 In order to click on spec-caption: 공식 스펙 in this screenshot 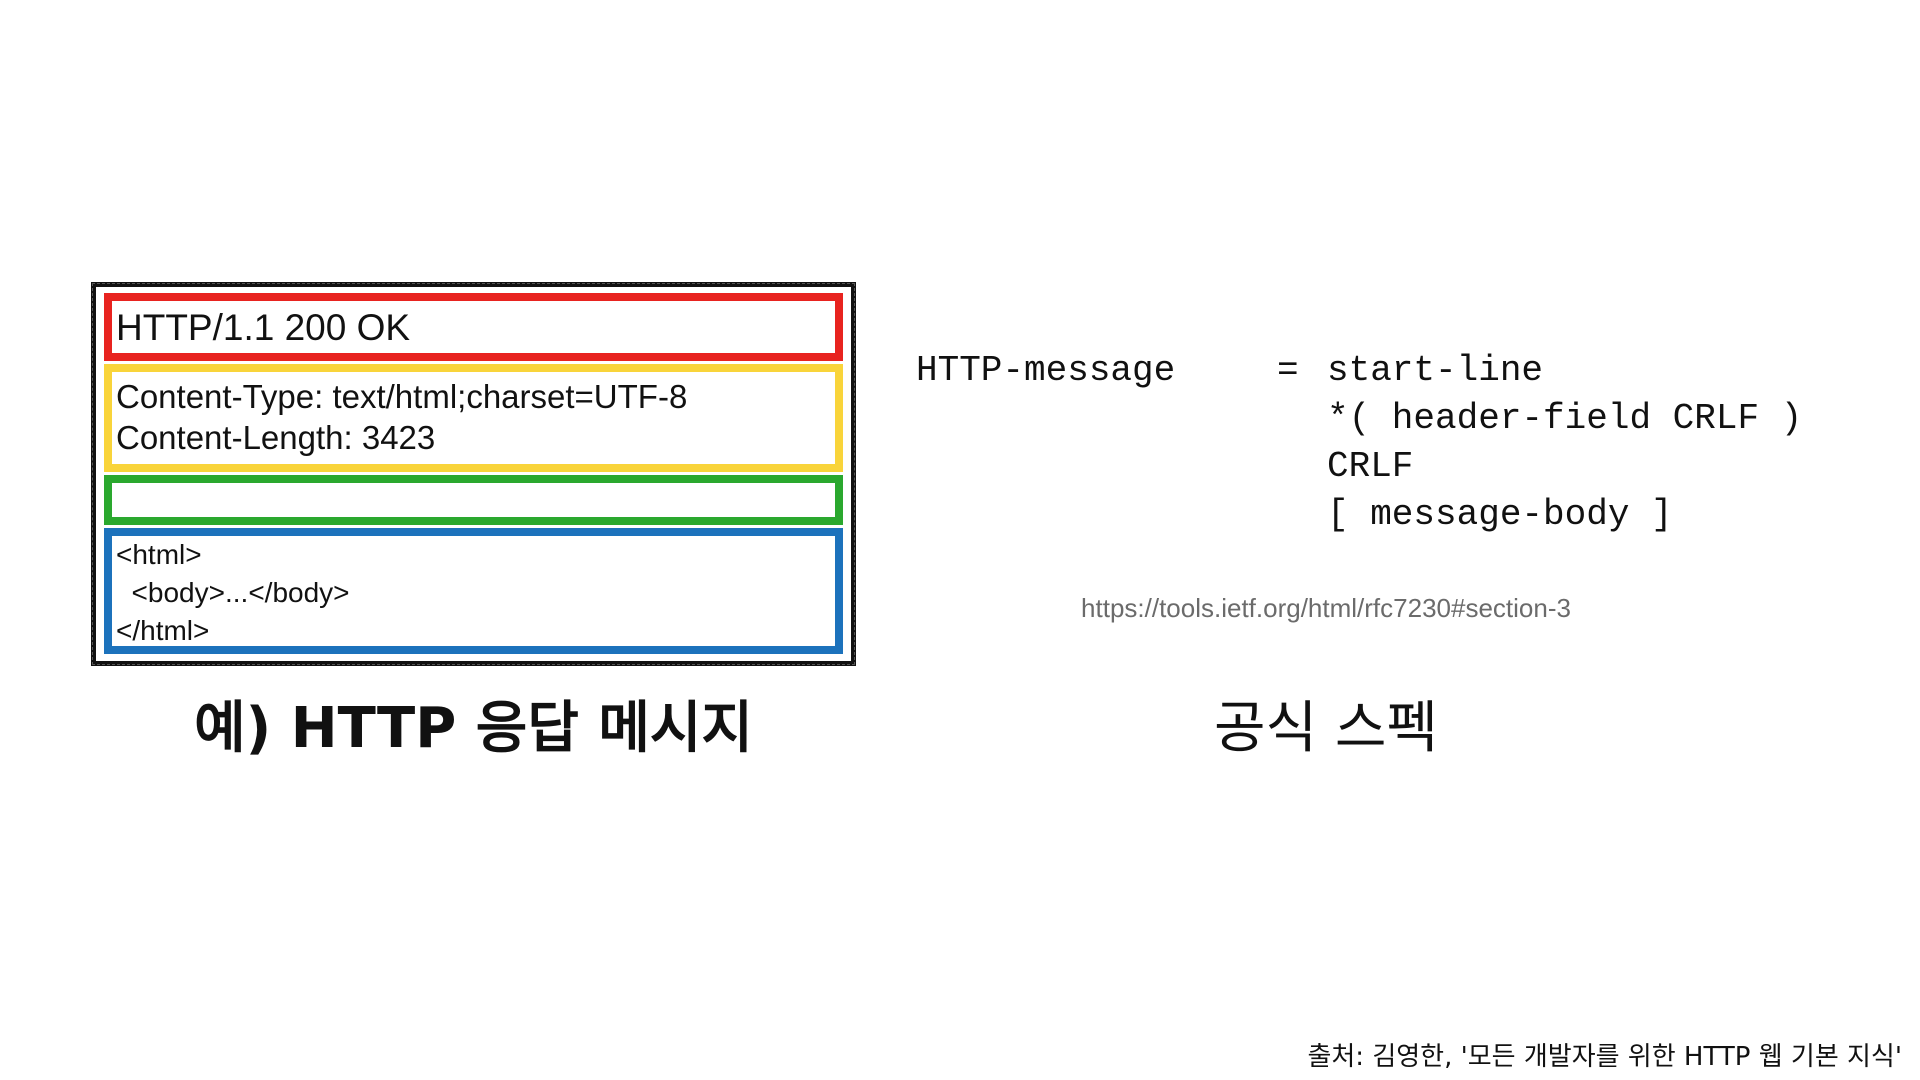, I will do `click(1326, 728)`.